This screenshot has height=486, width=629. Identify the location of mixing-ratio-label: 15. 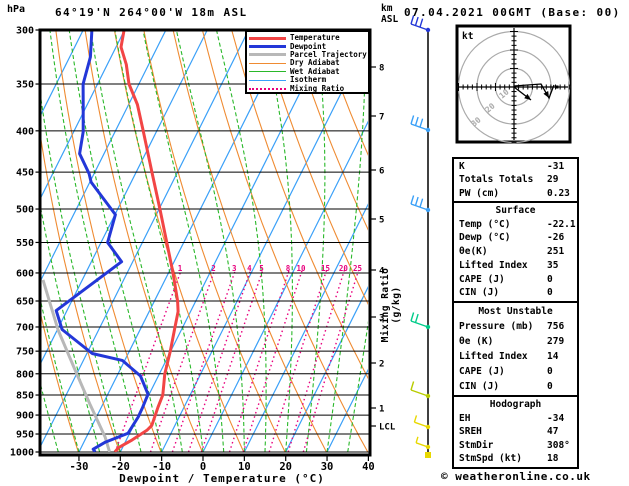
(325, 268).